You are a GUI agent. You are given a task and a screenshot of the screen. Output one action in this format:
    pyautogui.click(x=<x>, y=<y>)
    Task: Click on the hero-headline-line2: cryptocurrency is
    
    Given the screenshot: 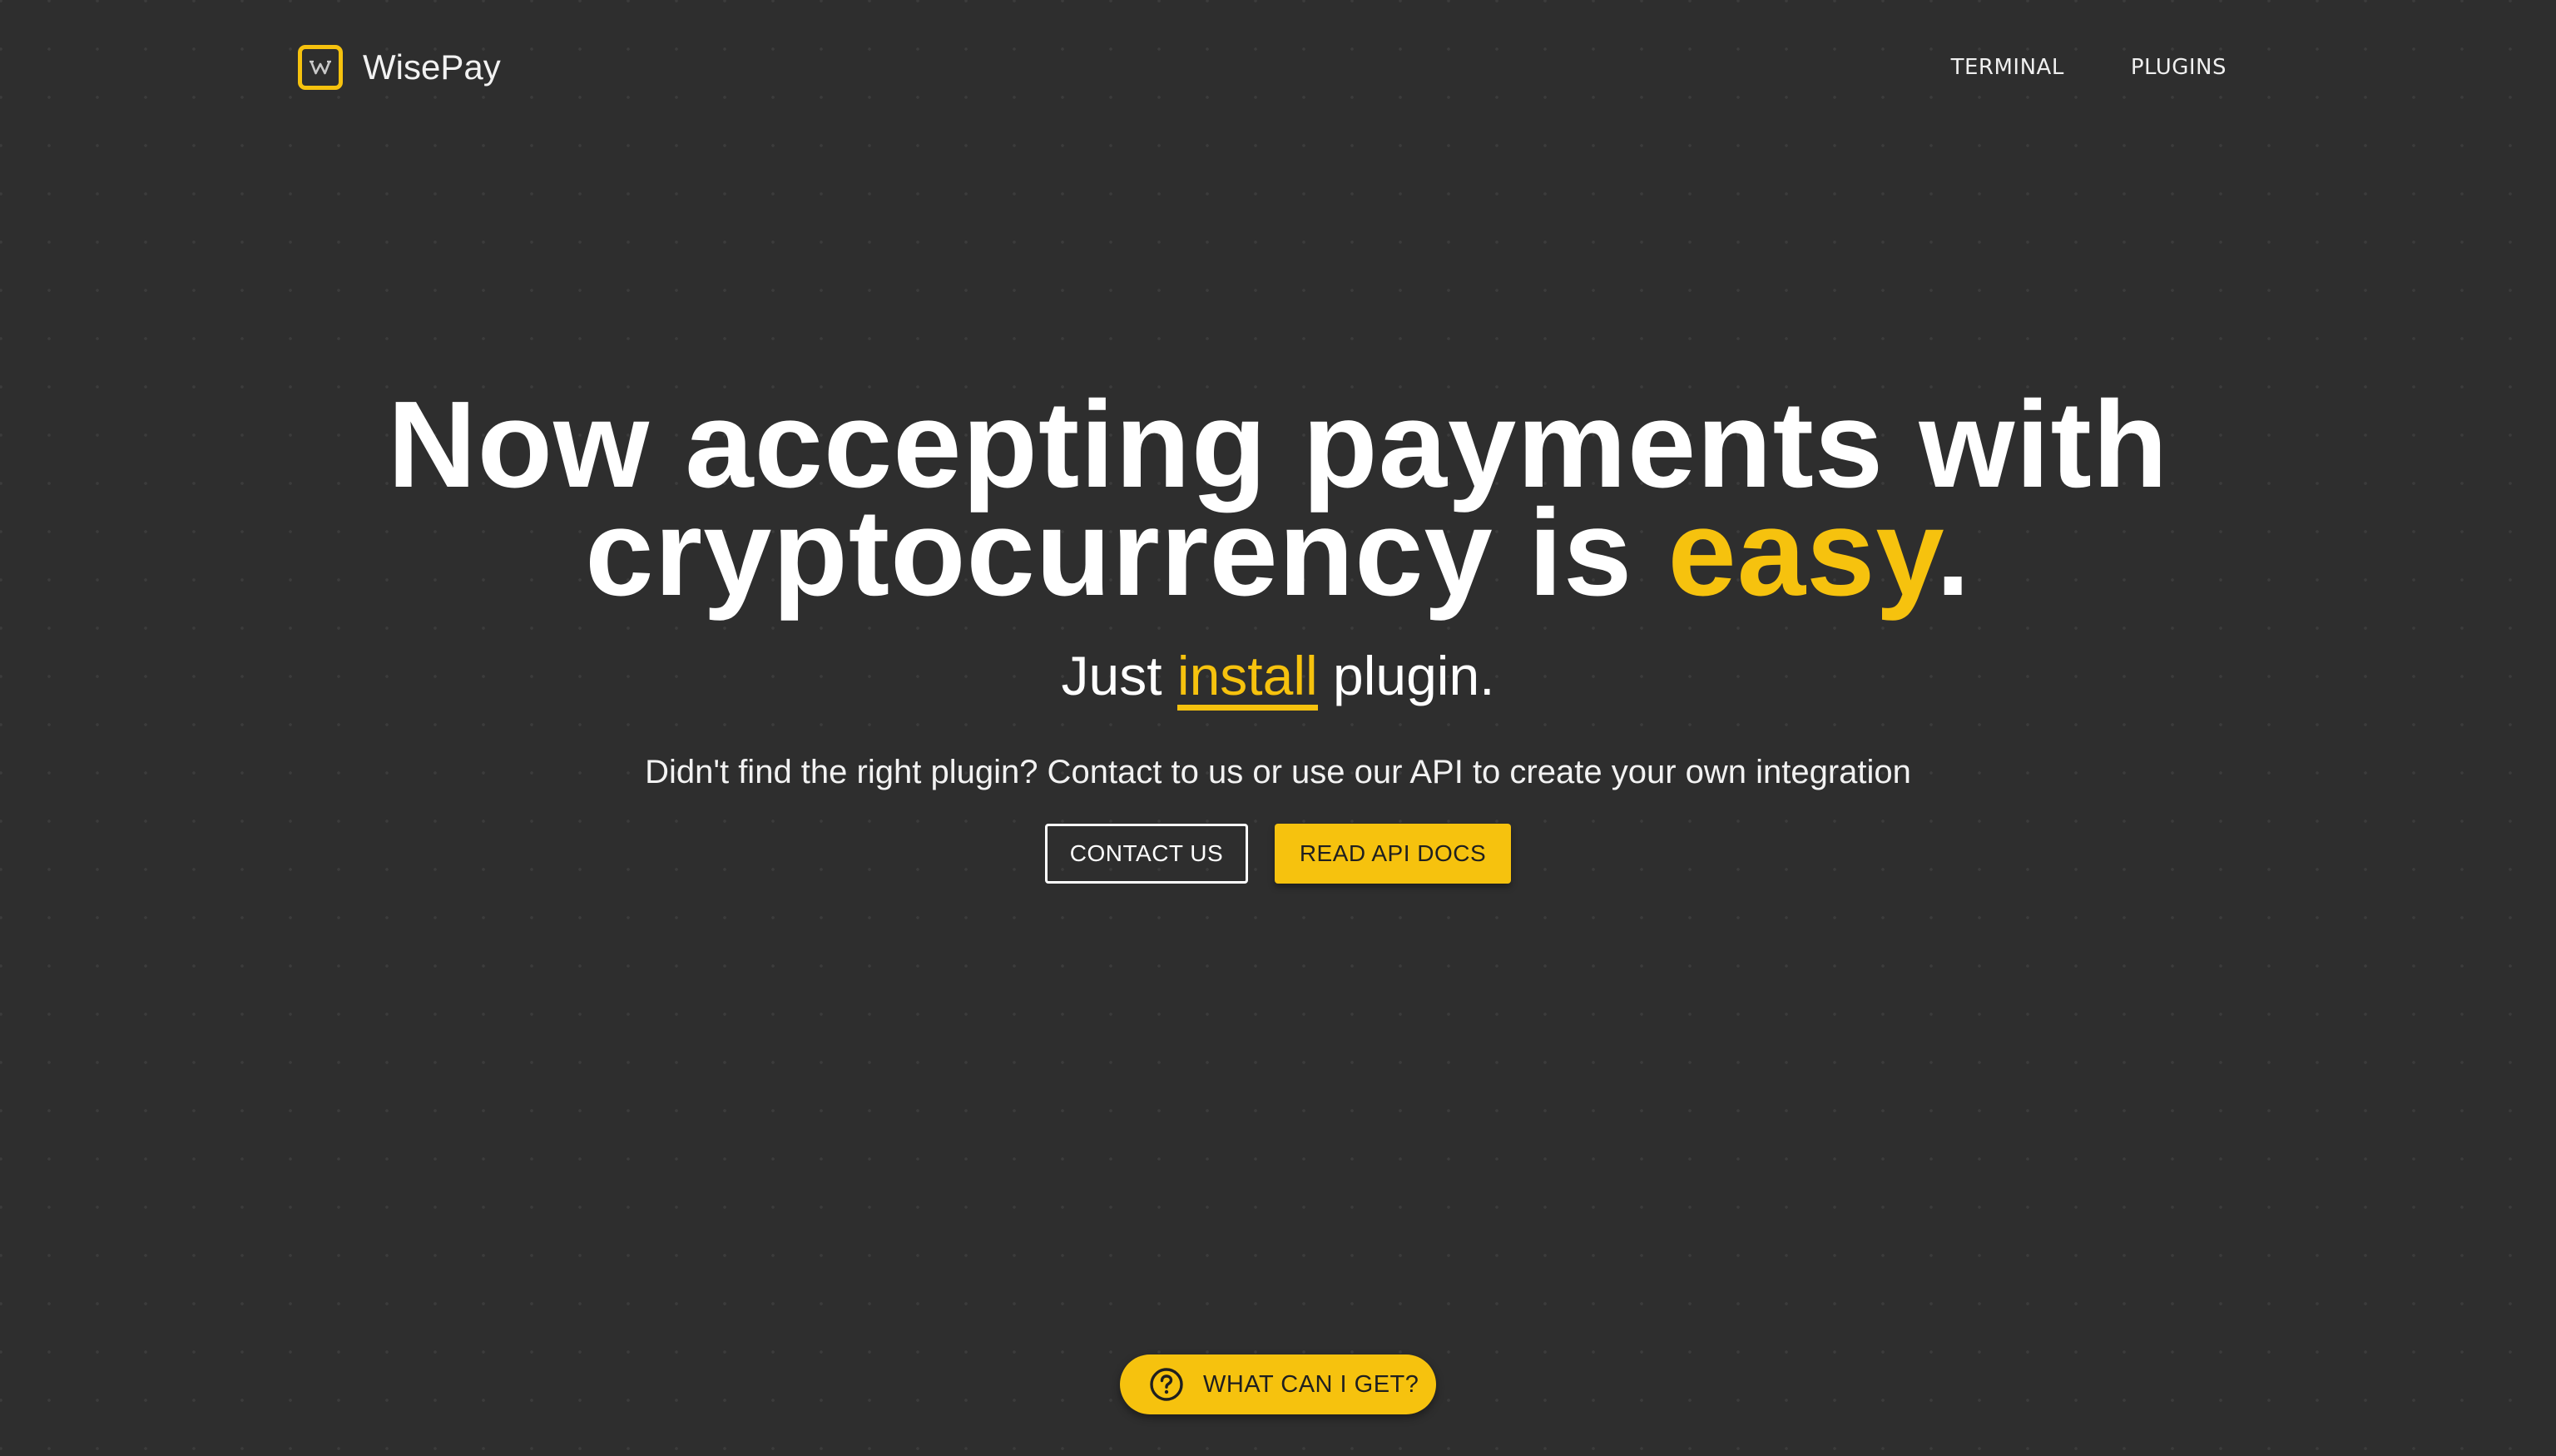 What is the action you would take?
    pyautogui.click(x=1126, y=553)
    